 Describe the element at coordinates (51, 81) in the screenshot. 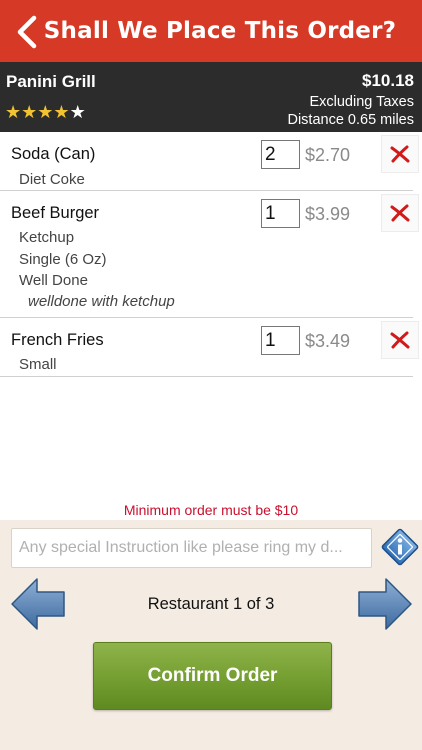

I see `restaurant-name: Panini Grill` at that location.